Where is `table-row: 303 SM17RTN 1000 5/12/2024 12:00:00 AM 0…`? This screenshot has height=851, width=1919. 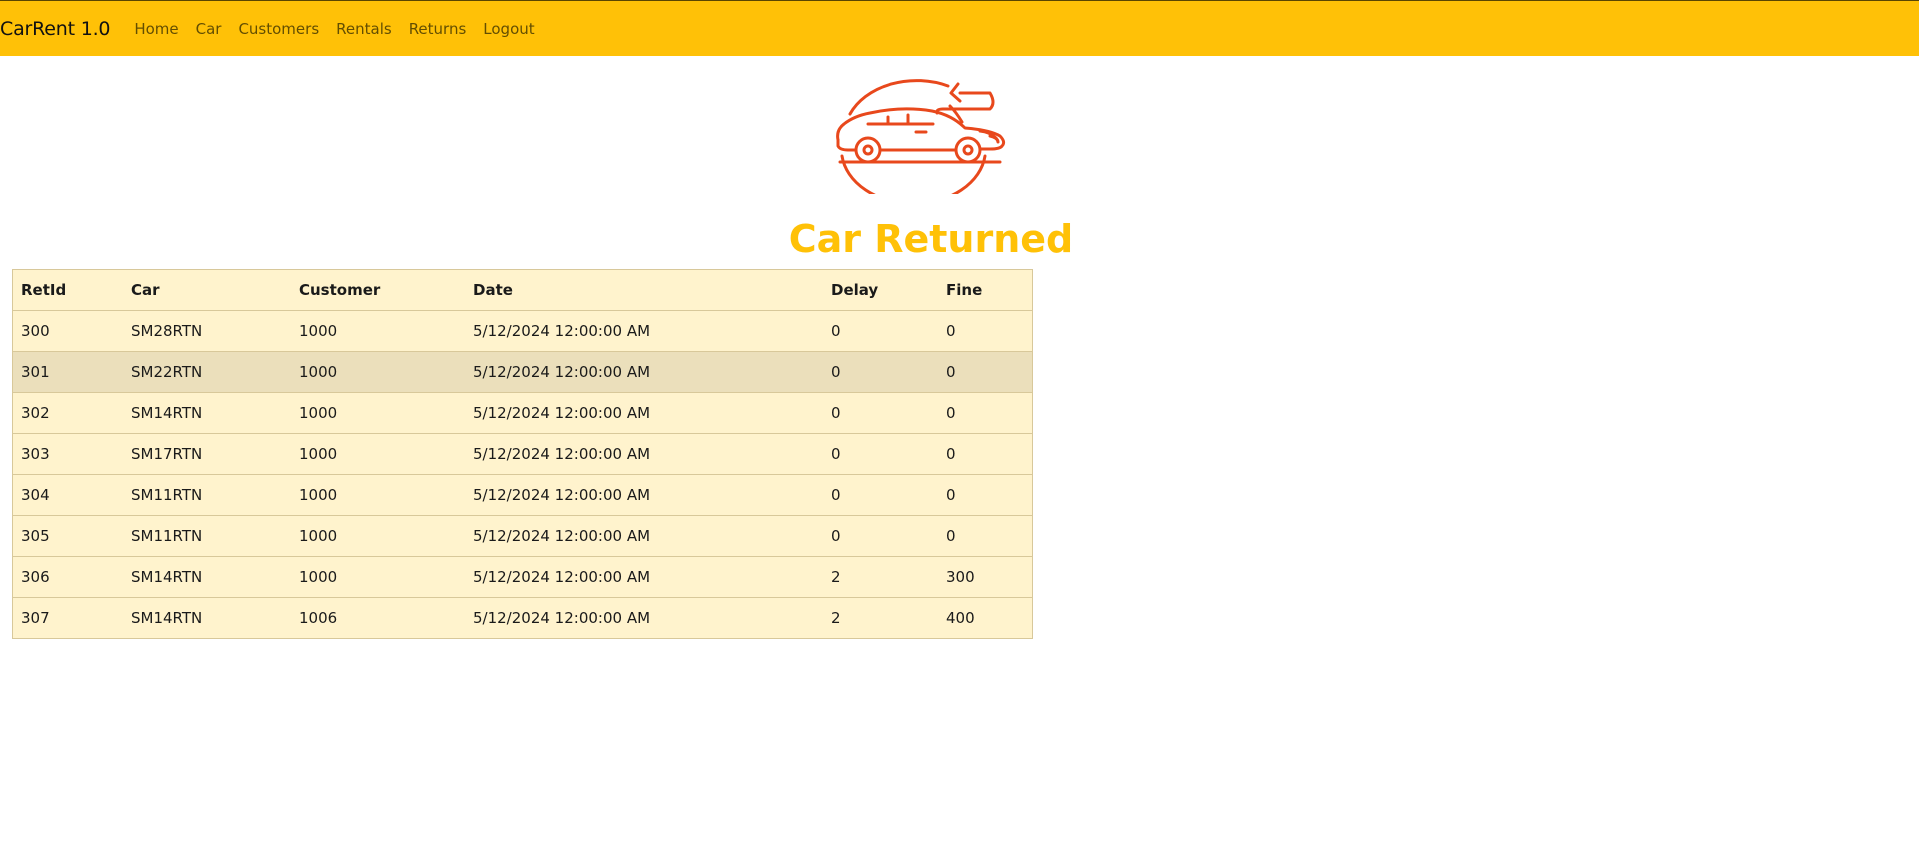 table-row: 303 SM17RTN 1000 5/12/2024 12:00:00 AM 0… is located at coordinates (522, 454).